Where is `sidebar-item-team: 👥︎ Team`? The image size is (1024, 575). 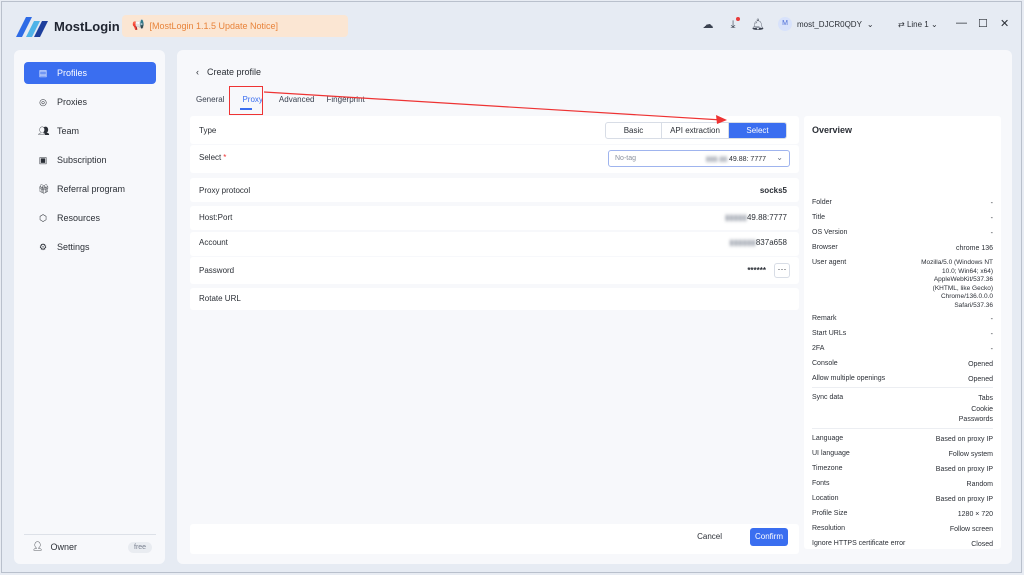 sidebar-item-team: 👥︎ Team is located at coordinates (90, 131).